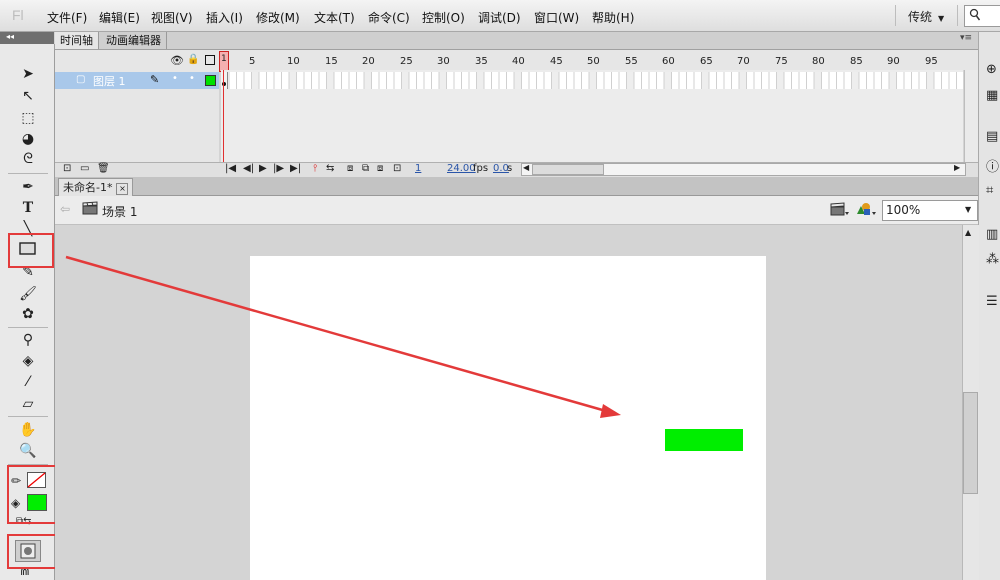  Describe the element at coordinates (134, 40) in the screenshot. I see `tab-motion-editor: 动画编辑器` at that location.